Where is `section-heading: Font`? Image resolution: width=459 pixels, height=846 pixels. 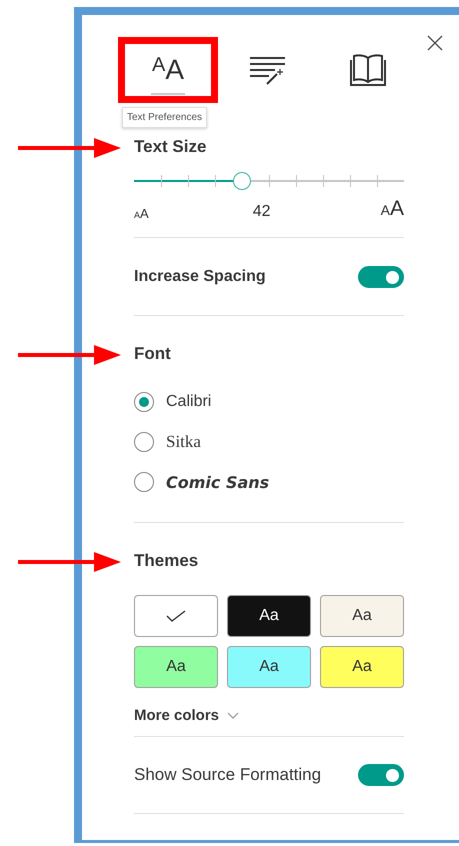
section-heading: Font is located at coordinates (153, 354).